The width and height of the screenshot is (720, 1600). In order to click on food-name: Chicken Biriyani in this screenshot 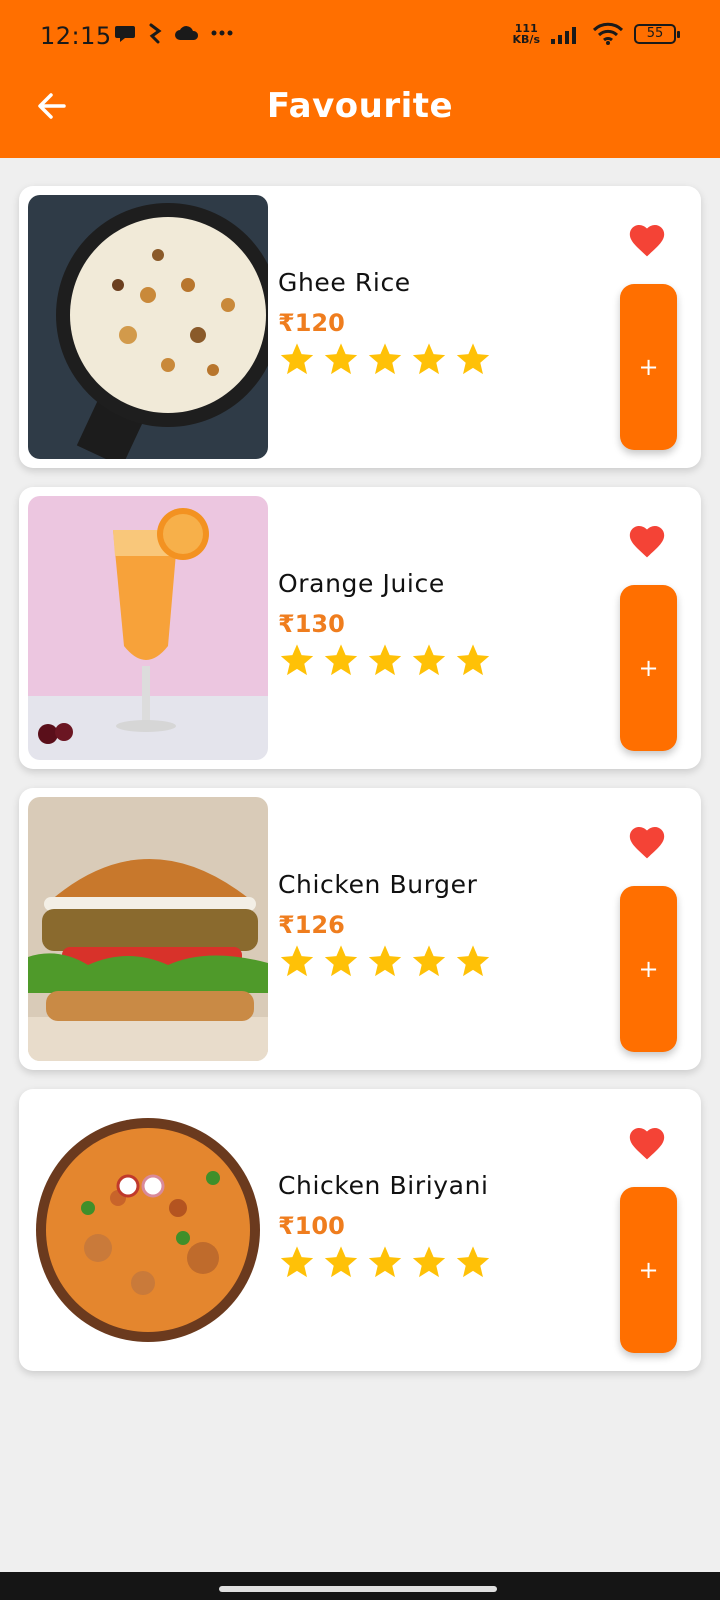, I will do `click(383, 1185)`.